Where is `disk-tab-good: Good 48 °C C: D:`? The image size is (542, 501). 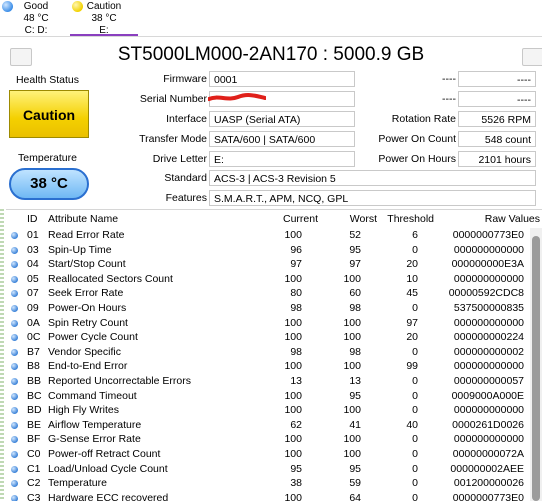
disk-tab-good: Good 48 °C C: D: is located at coordinates (35, 18).